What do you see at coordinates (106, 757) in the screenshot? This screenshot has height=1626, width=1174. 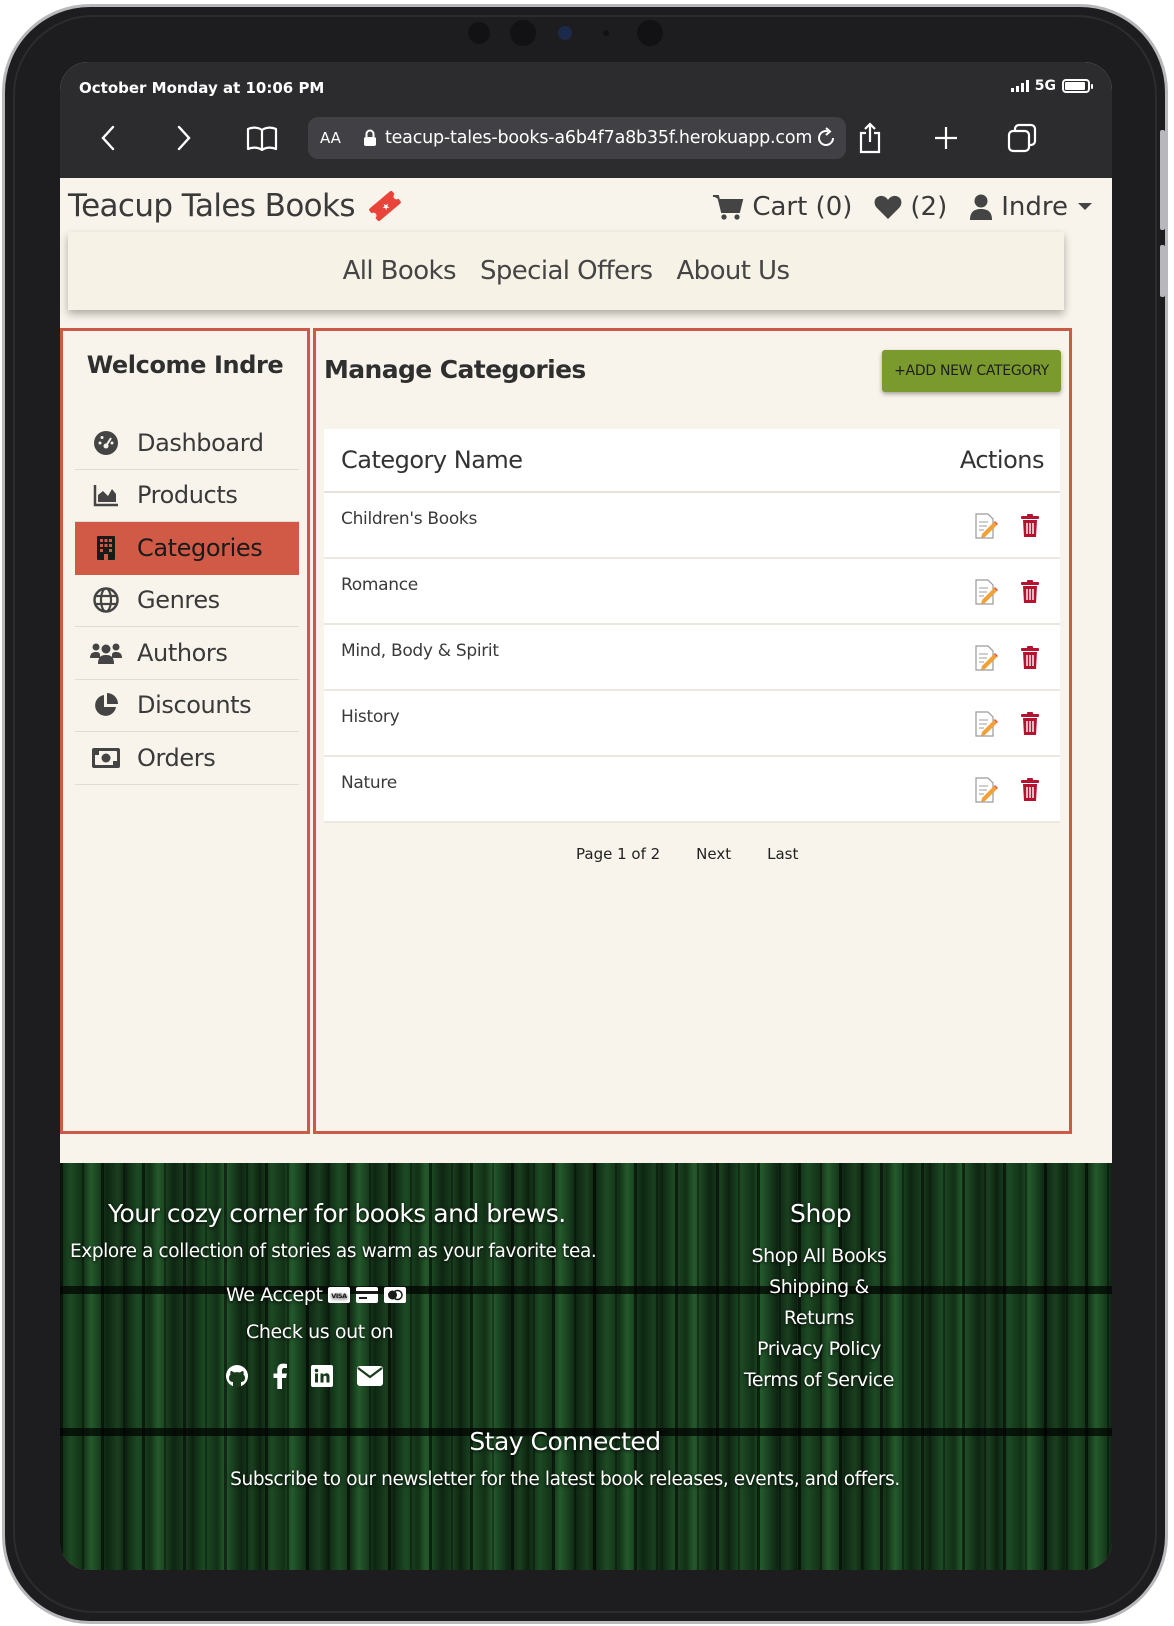 I see `money-bill-icon` at bounding box center [106, 757].